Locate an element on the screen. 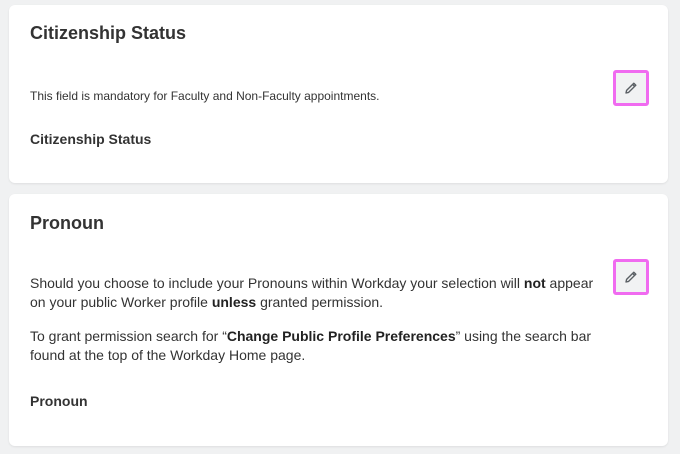  citizenship-edit-button is located at coordinates (631, 88).